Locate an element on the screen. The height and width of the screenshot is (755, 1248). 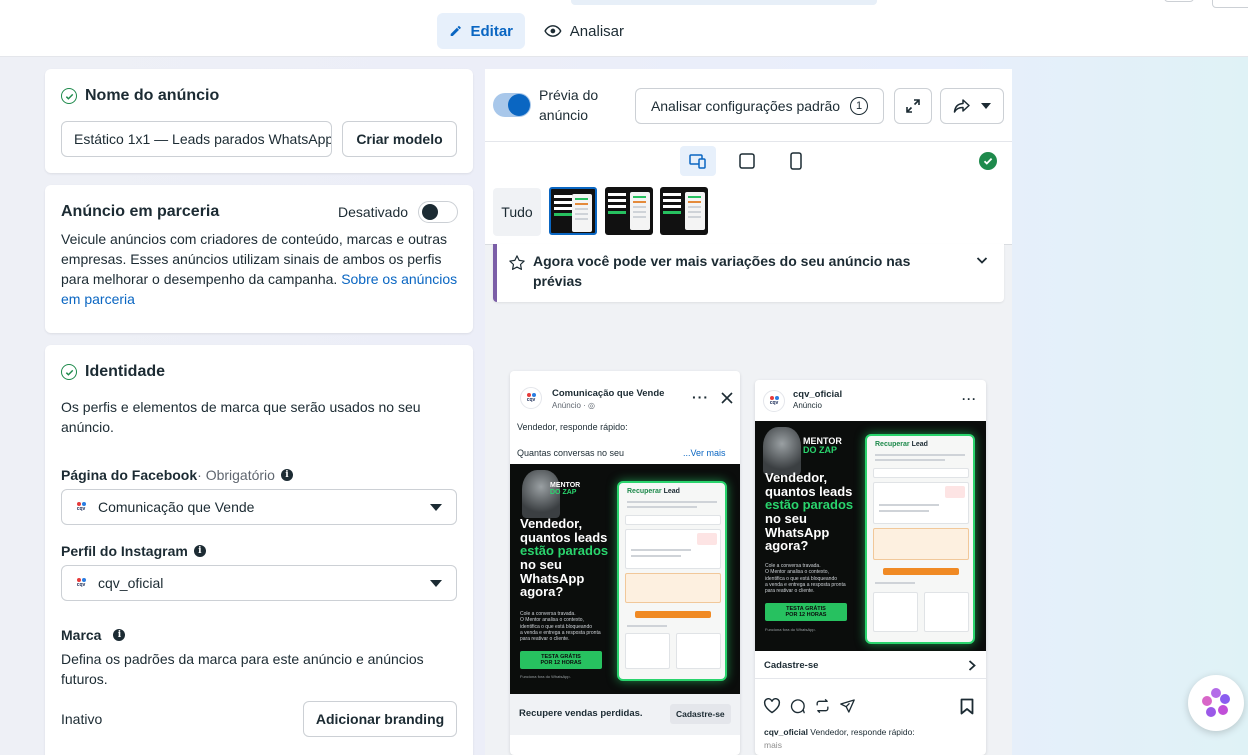
fb-sponsored-label: Anúncio · ◎ is located at coordinates (573, 405).